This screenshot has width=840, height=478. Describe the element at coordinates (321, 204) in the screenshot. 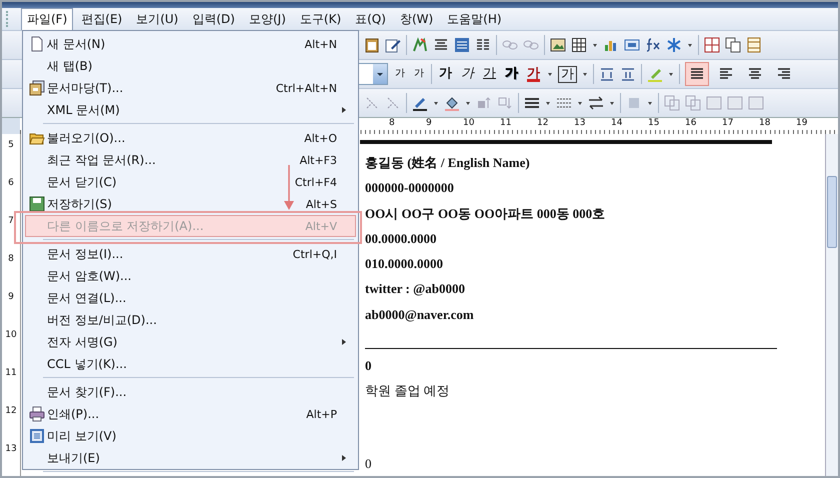

I see `shortcut-label: Alt+S` at that location.